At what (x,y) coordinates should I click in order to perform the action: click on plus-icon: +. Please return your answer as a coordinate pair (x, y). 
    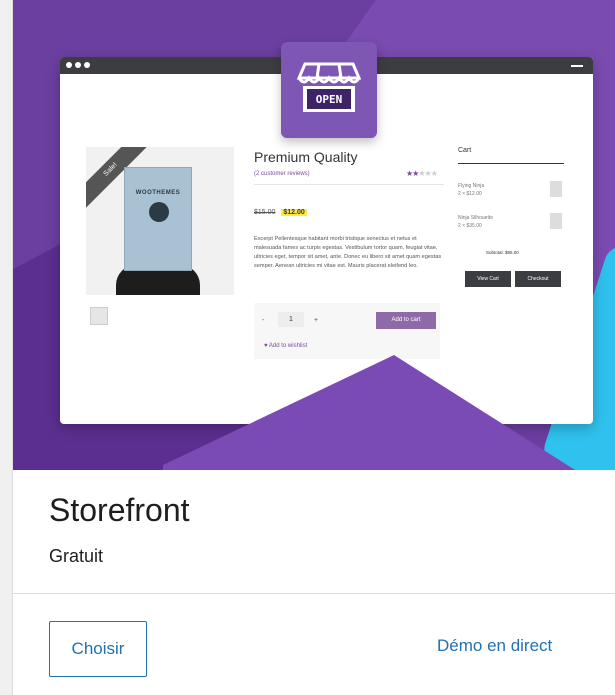
    Looking at the image, I should click on (316, 320).